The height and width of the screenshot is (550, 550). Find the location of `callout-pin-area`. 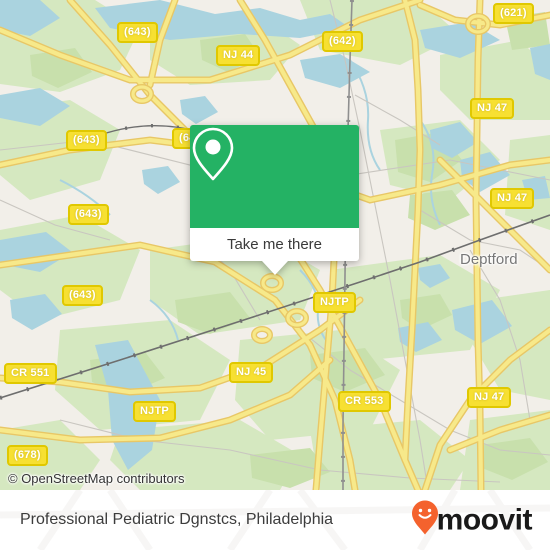

callout-pin-area is located at coordinates (274, 176).